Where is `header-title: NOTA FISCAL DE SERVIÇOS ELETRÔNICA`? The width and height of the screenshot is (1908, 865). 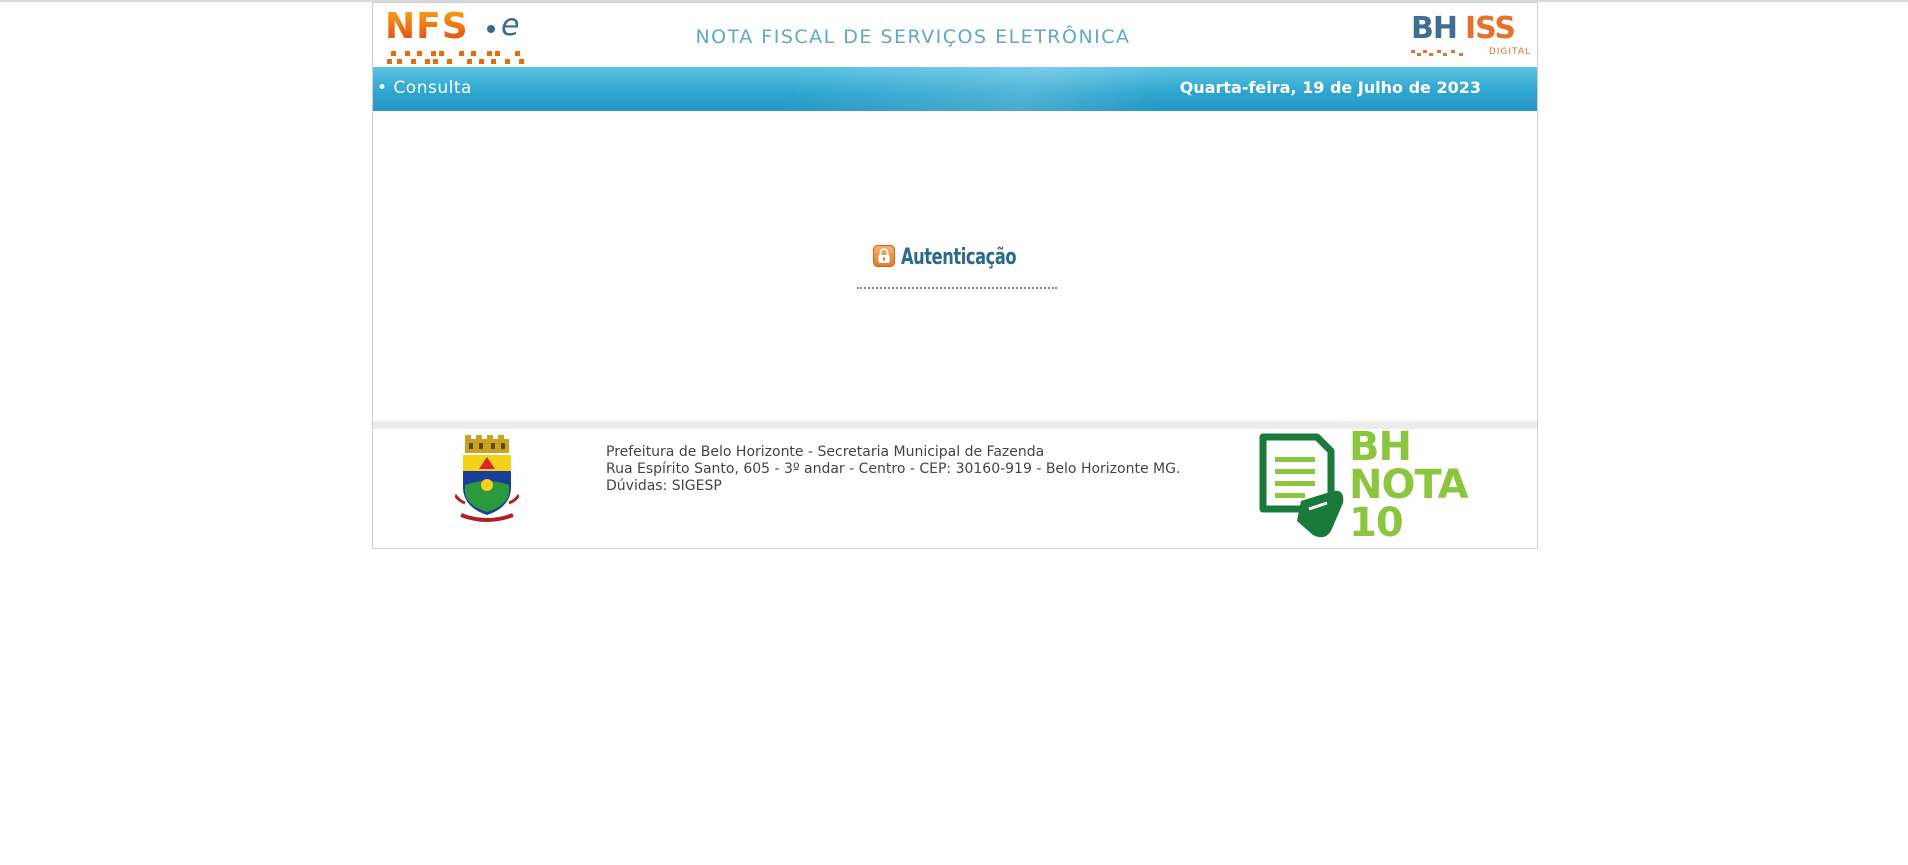 header-title: NOTA FISCAL DE SERVIÇOS ELETRÔNICA is located at coordinates (913, 37).